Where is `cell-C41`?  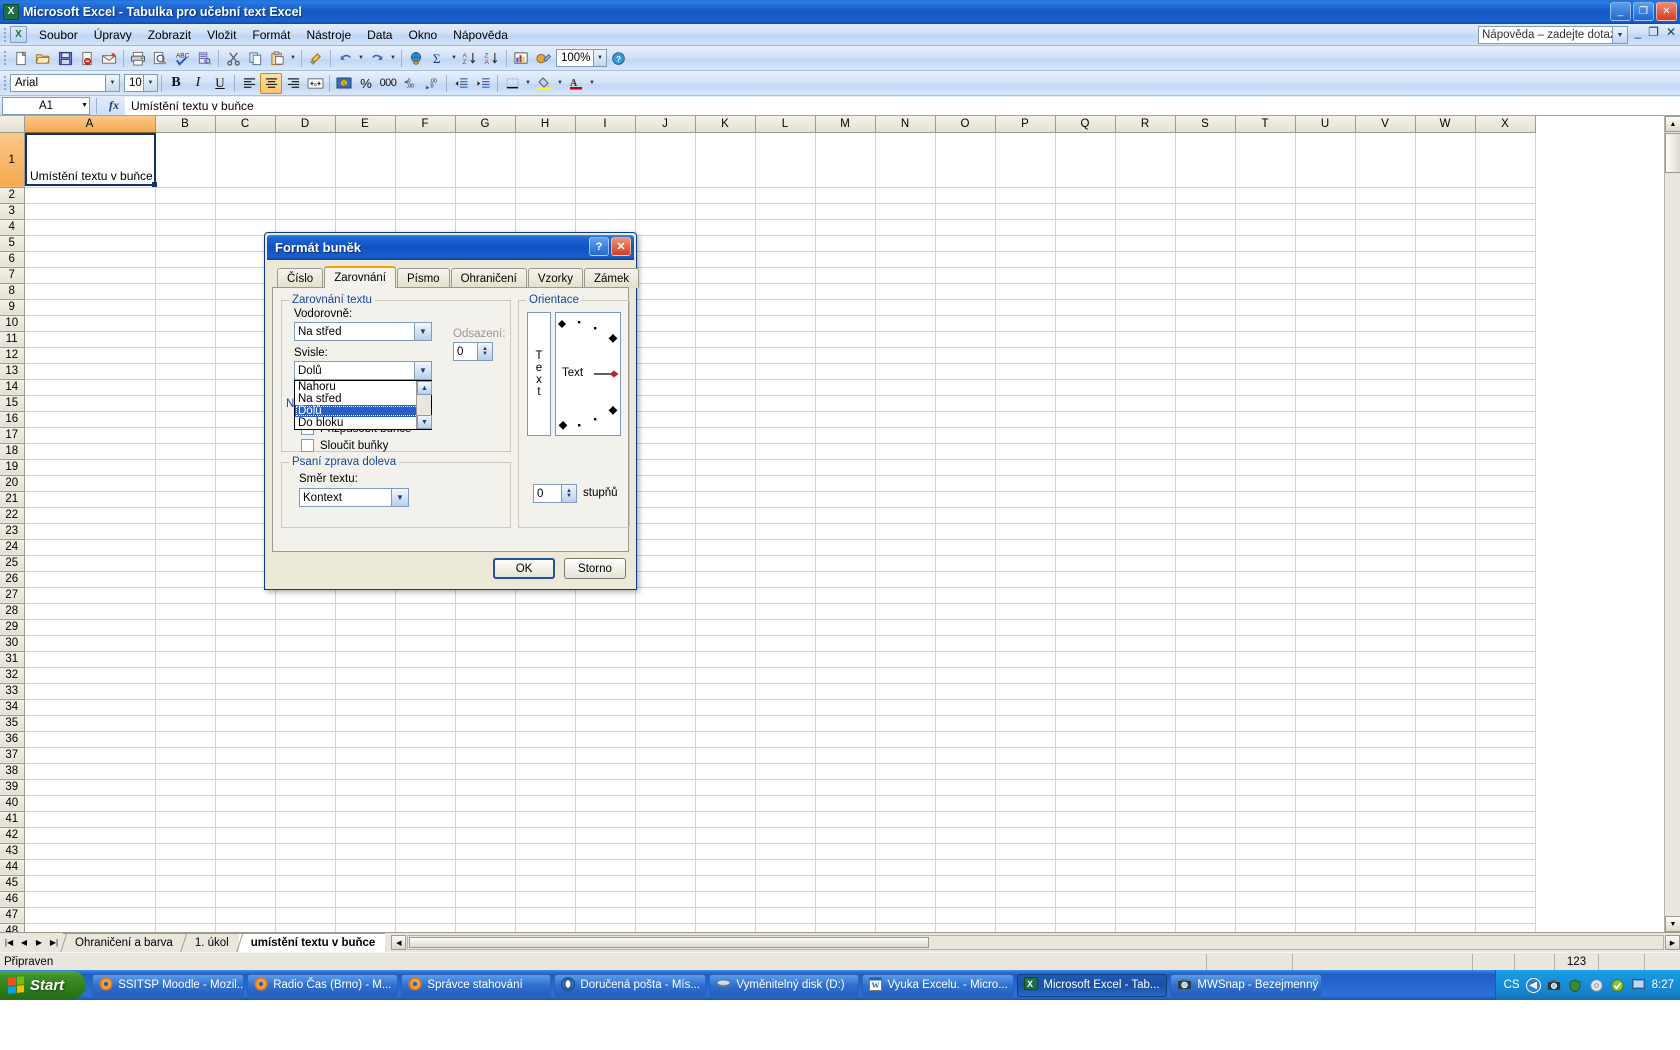
cell-C41 is located at coordinates (245, 819).